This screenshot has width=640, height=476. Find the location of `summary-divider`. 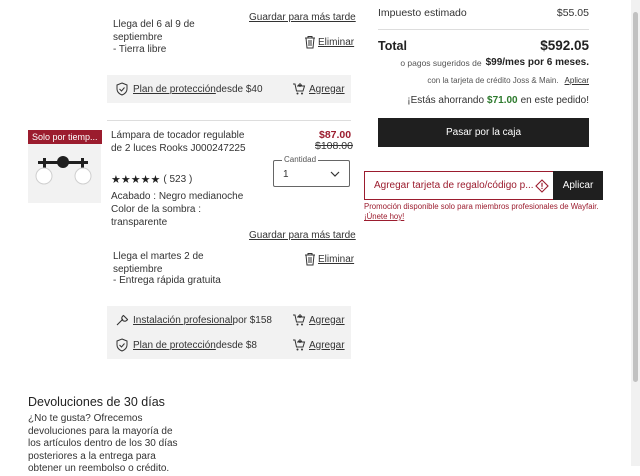

summary-divider is located at coordinates (483, 29).